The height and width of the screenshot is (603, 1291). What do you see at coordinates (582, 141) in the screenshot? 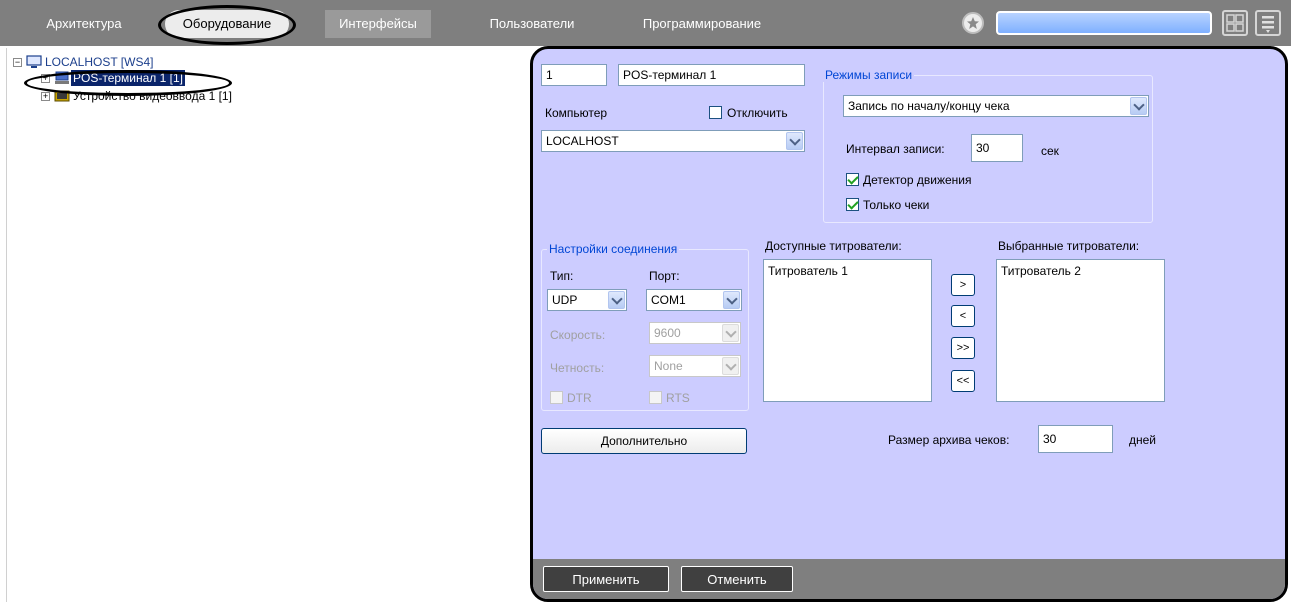
I see `computer-select-value: LOCALHOST` at bounding box center [582, 141].